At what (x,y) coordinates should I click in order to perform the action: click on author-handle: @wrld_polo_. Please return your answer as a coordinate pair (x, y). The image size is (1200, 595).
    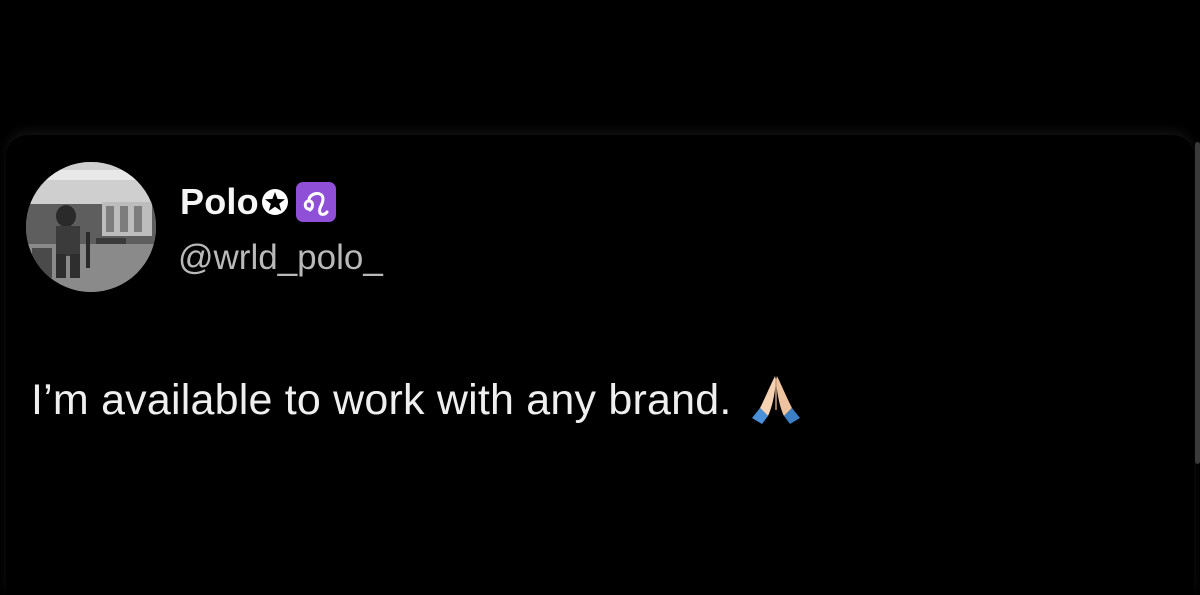
    Looking at the image, I should click on (280, 258).